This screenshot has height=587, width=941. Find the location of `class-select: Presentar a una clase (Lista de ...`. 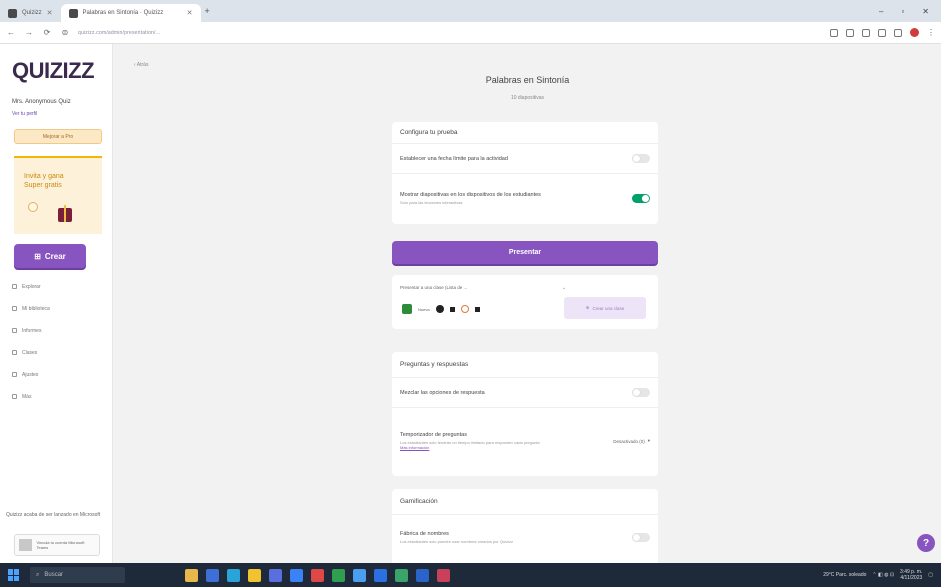

class-select: Presentar a una clase (Lista de ... is located at coordinates (433, 287).